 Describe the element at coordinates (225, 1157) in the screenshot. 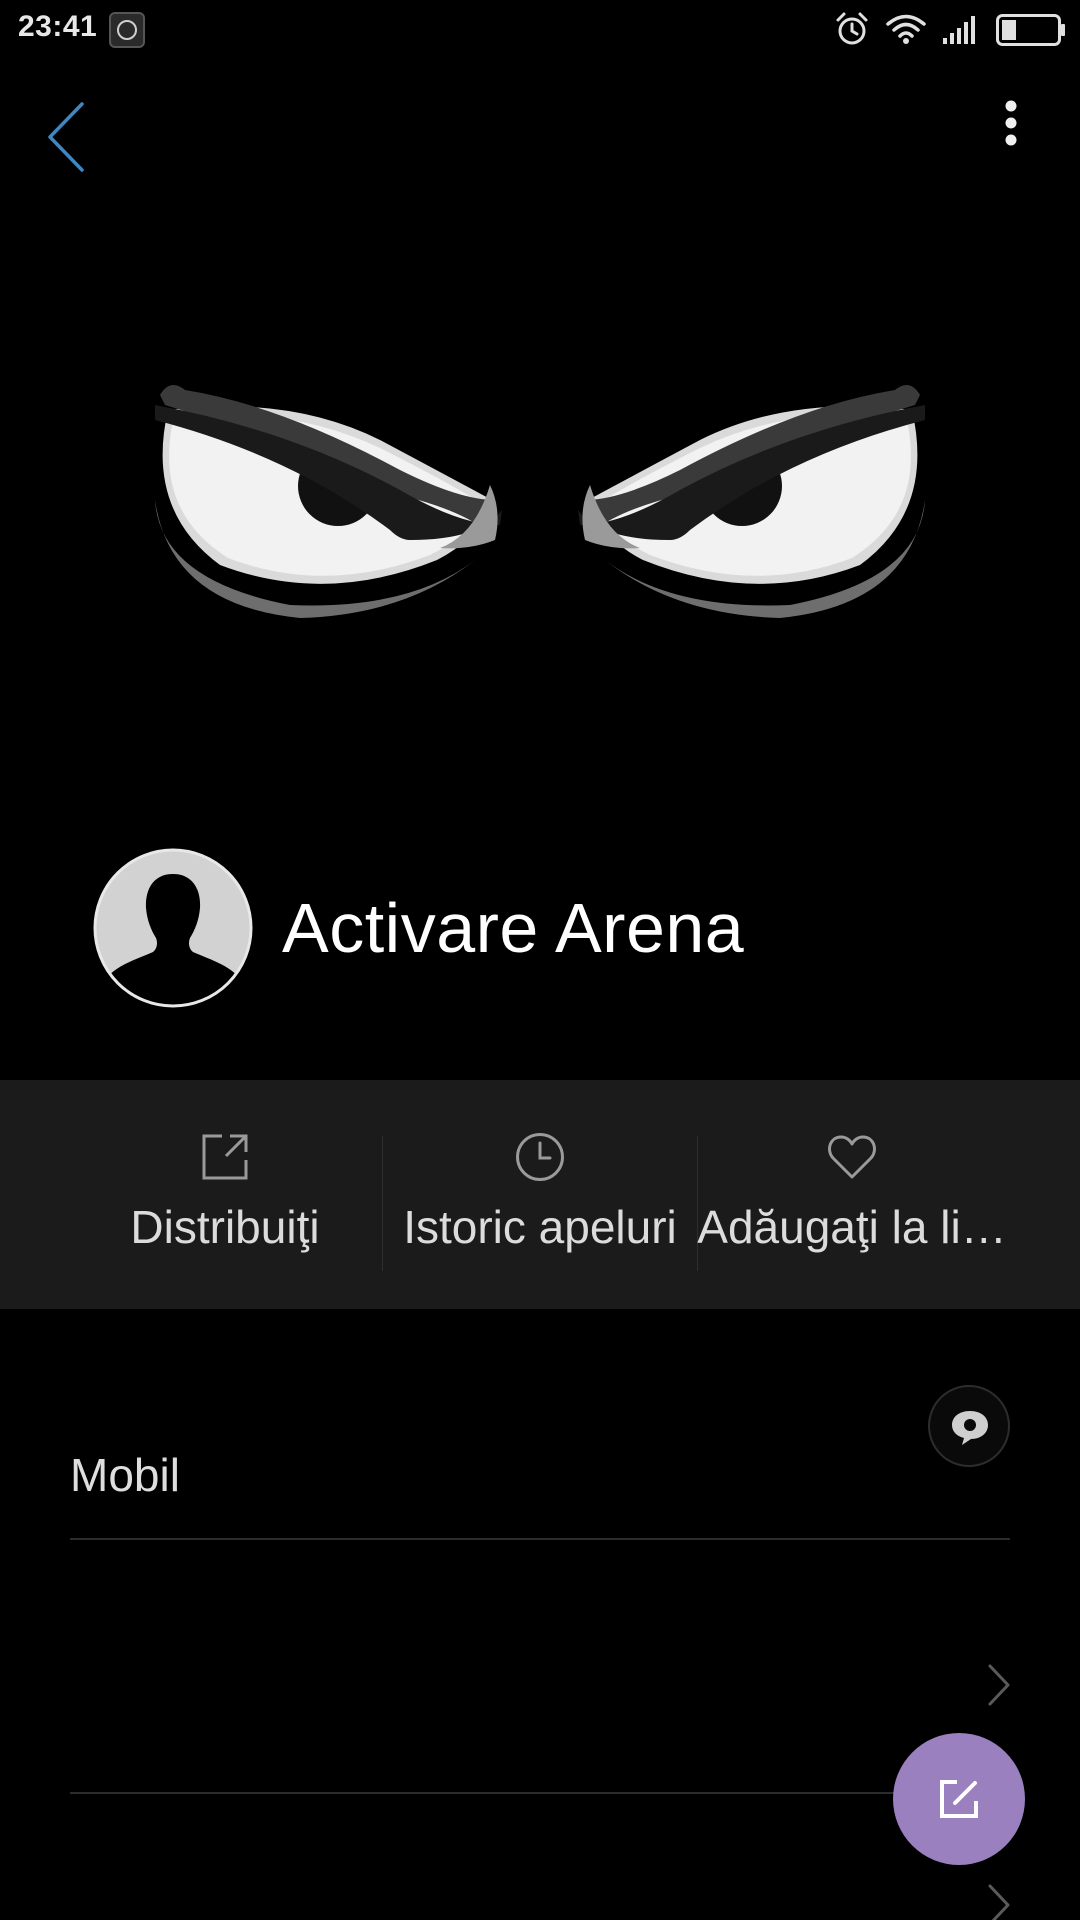

I see `share-icon` at that location.